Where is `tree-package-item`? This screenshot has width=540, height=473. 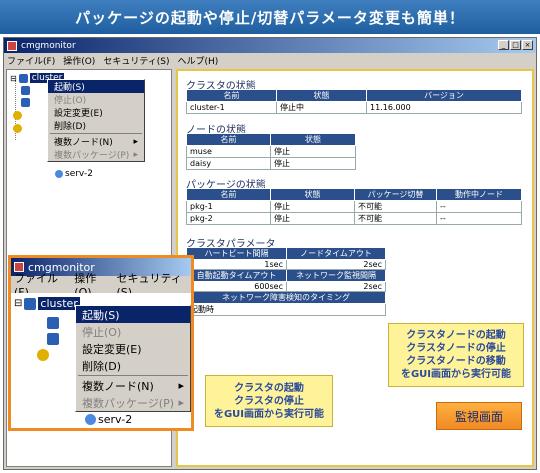 tree-package-item is located at coordinates (17, 128).